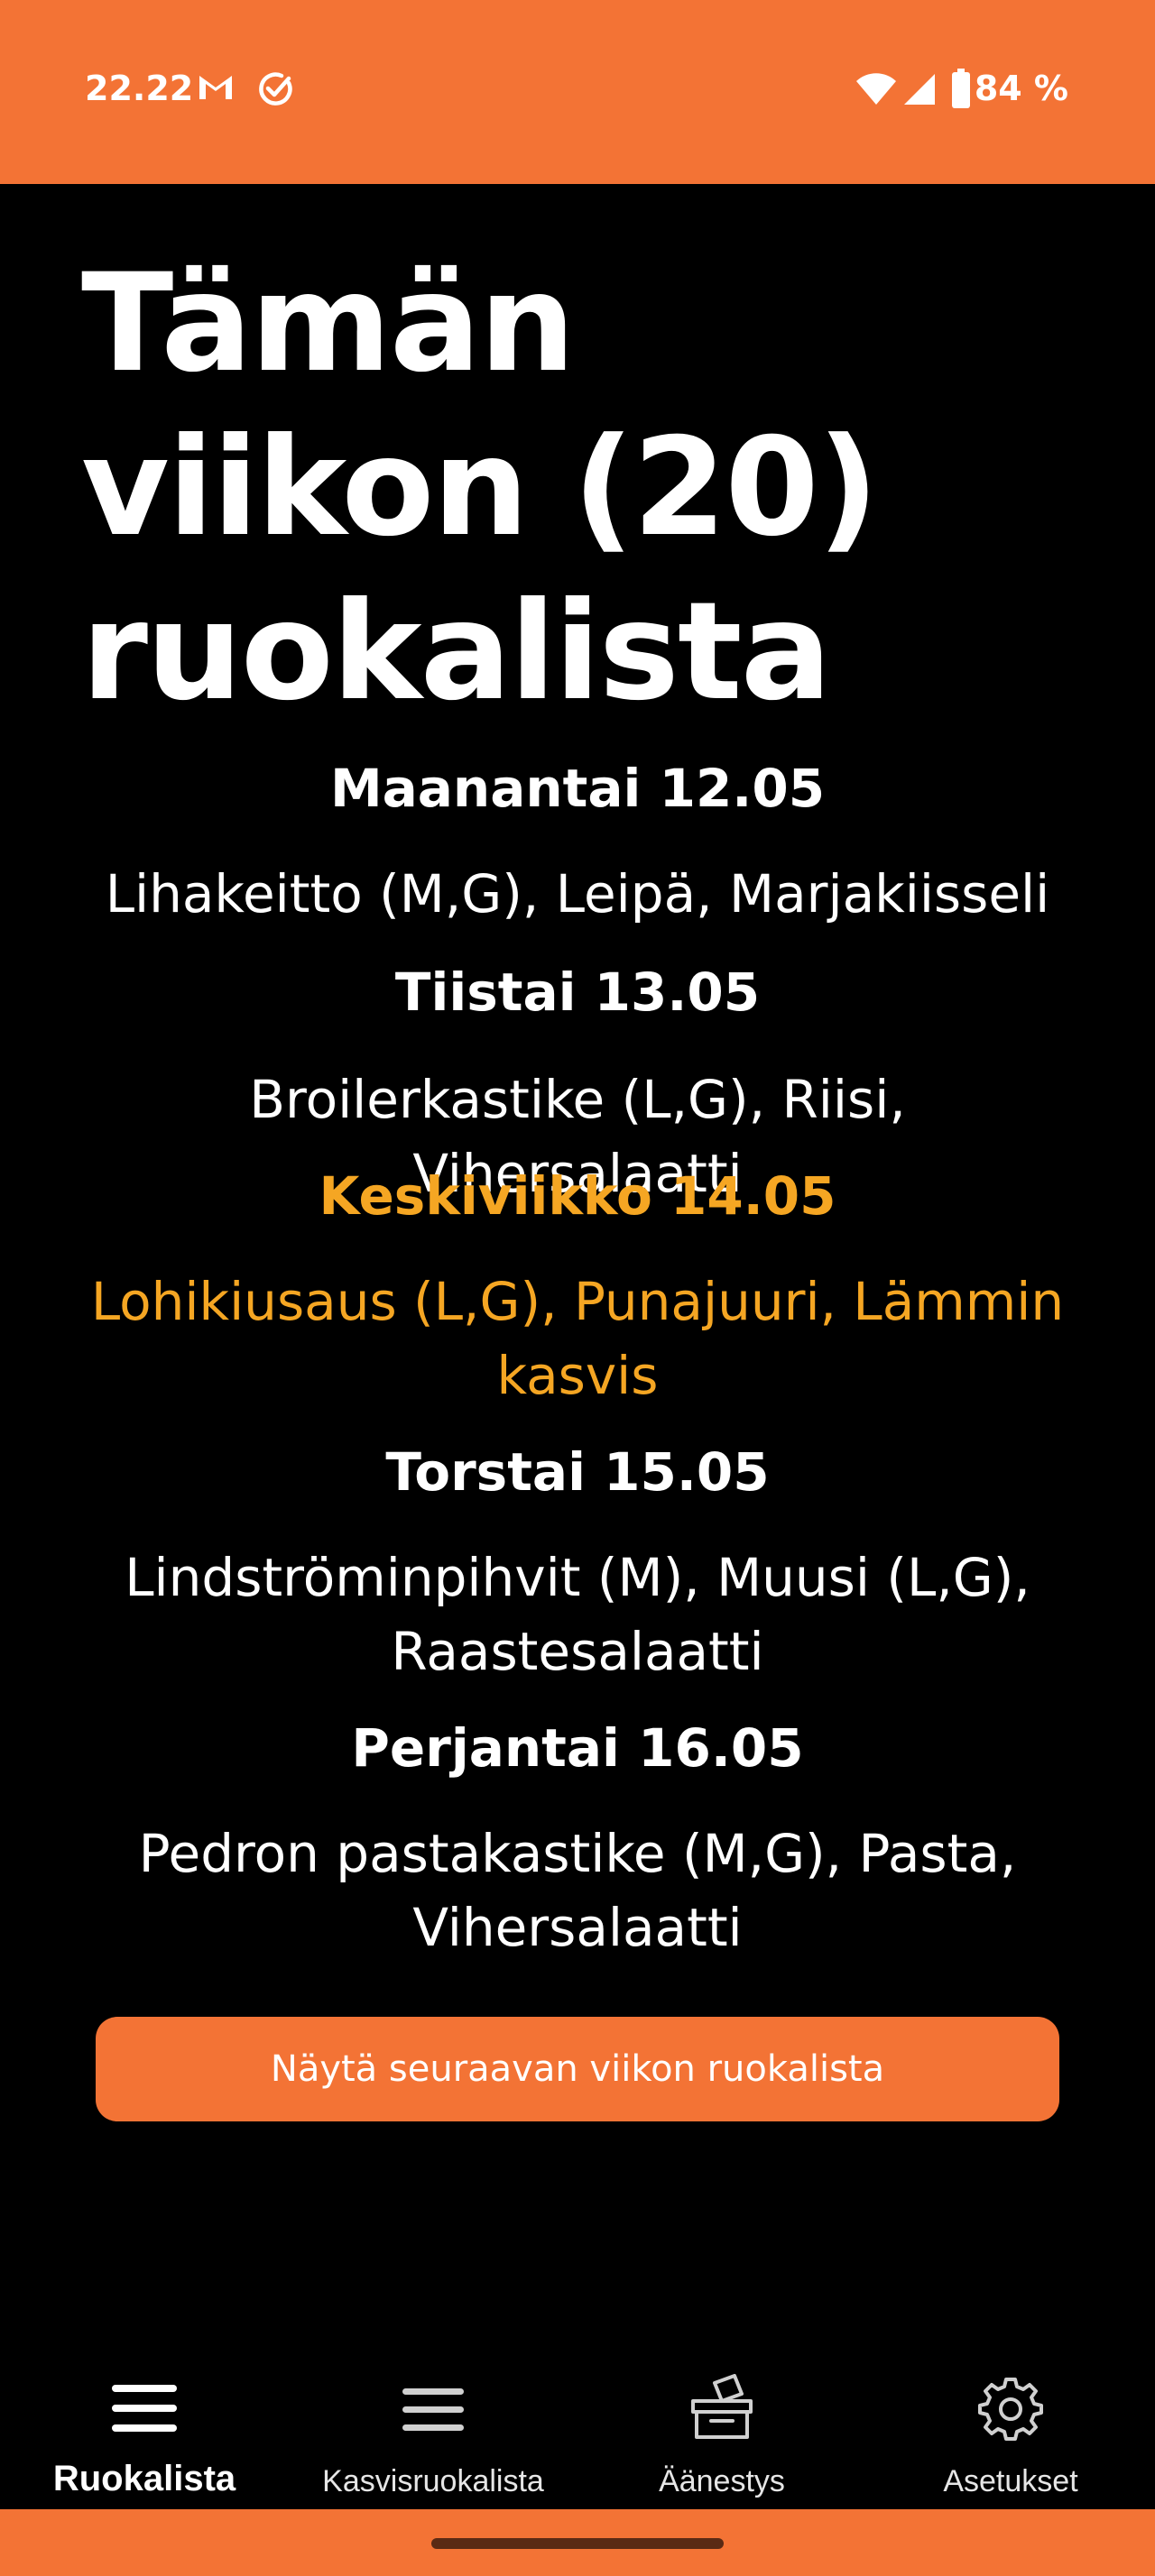 The height and width of the screenshot is (2576, 1155). Describe the element at coordinates (722, 2481) in the screenshot. I see `nav-label: Äänestys` at that location.